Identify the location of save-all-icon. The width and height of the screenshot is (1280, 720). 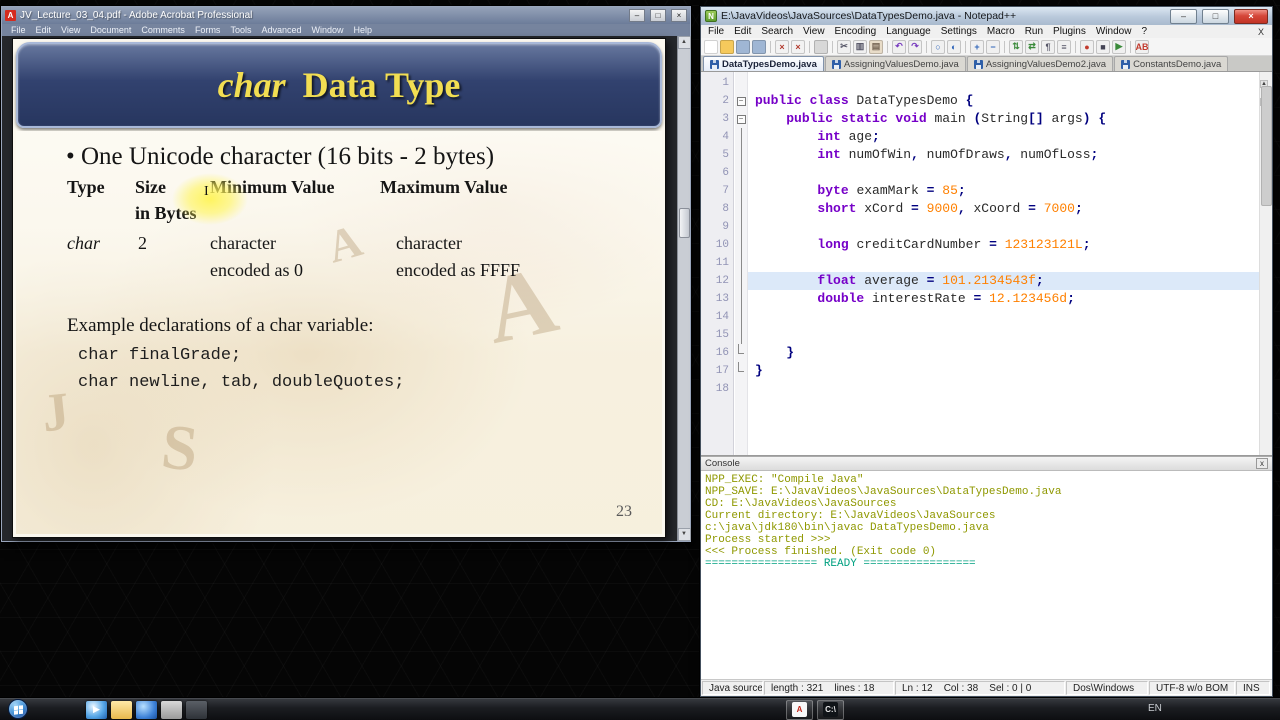
(759, 46).